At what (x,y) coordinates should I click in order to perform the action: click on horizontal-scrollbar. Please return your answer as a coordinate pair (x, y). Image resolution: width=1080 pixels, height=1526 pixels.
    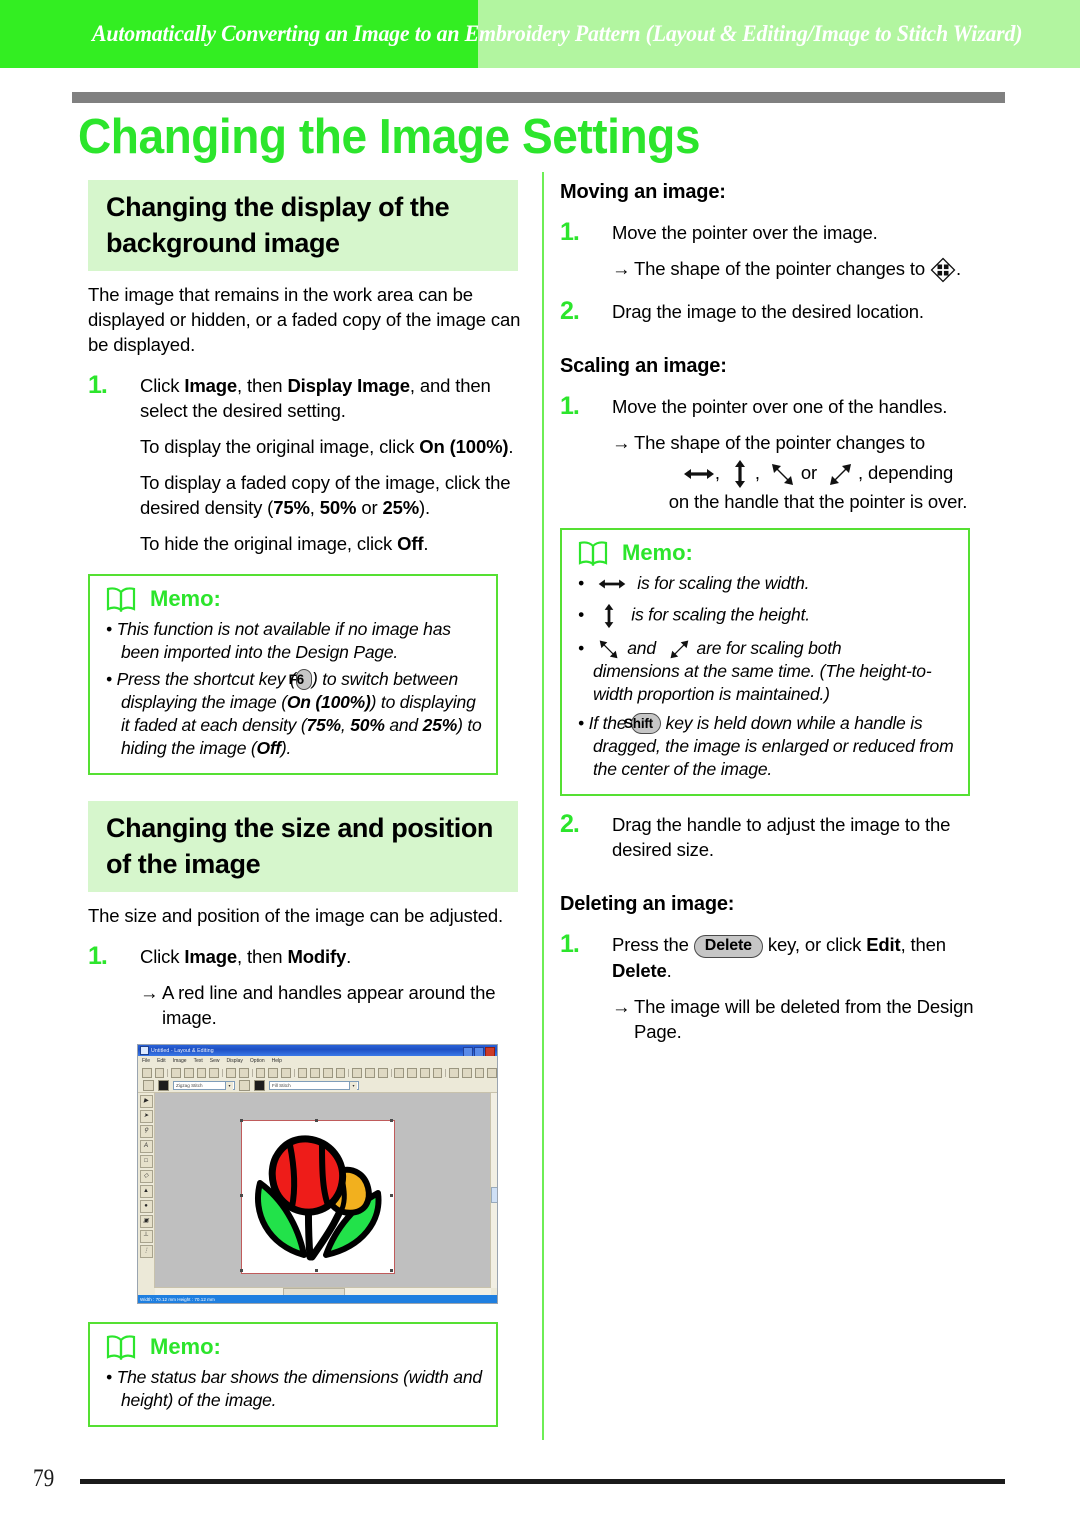
    Looking at the image, I should click on (323, 1292).